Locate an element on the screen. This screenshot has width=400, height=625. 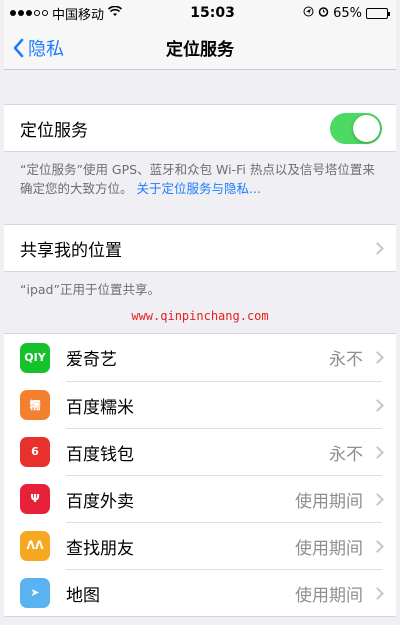
location-services-section: 定位服务 is located at coordinates (200, 128).